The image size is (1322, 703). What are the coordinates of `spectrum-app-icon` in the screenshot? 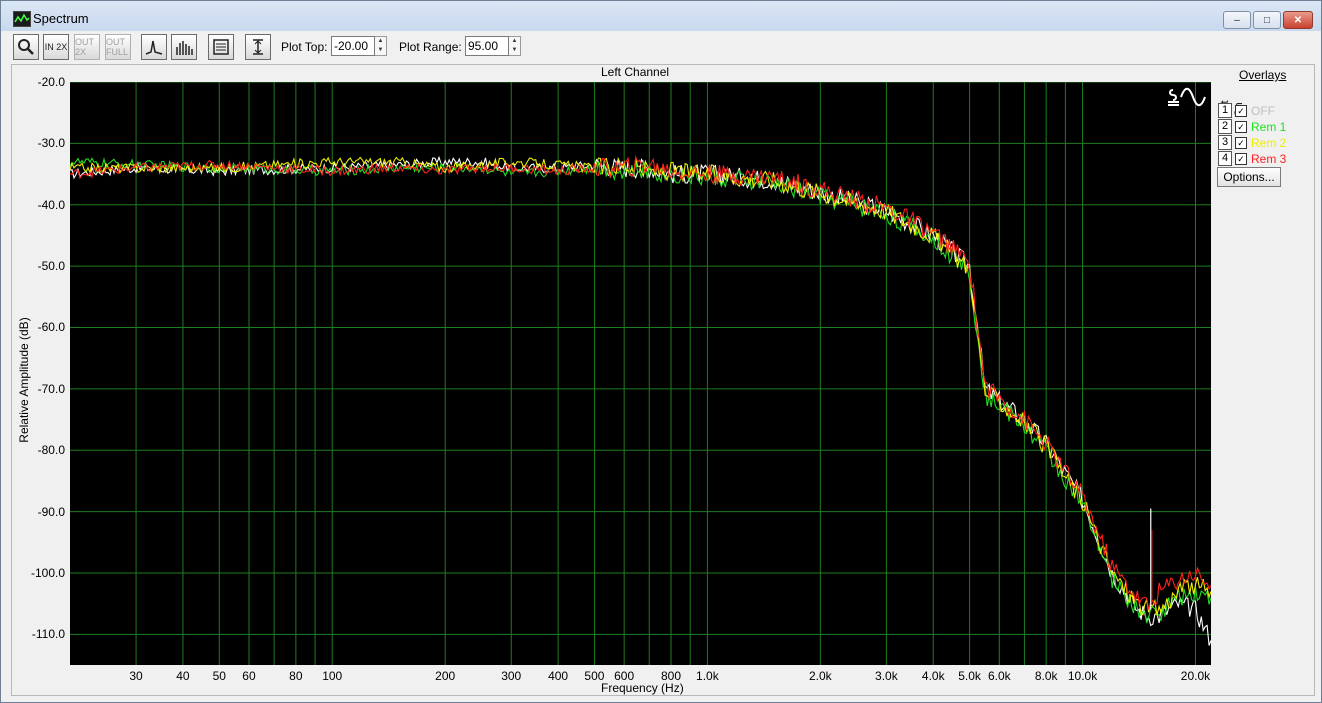 It's located at (22, 19).